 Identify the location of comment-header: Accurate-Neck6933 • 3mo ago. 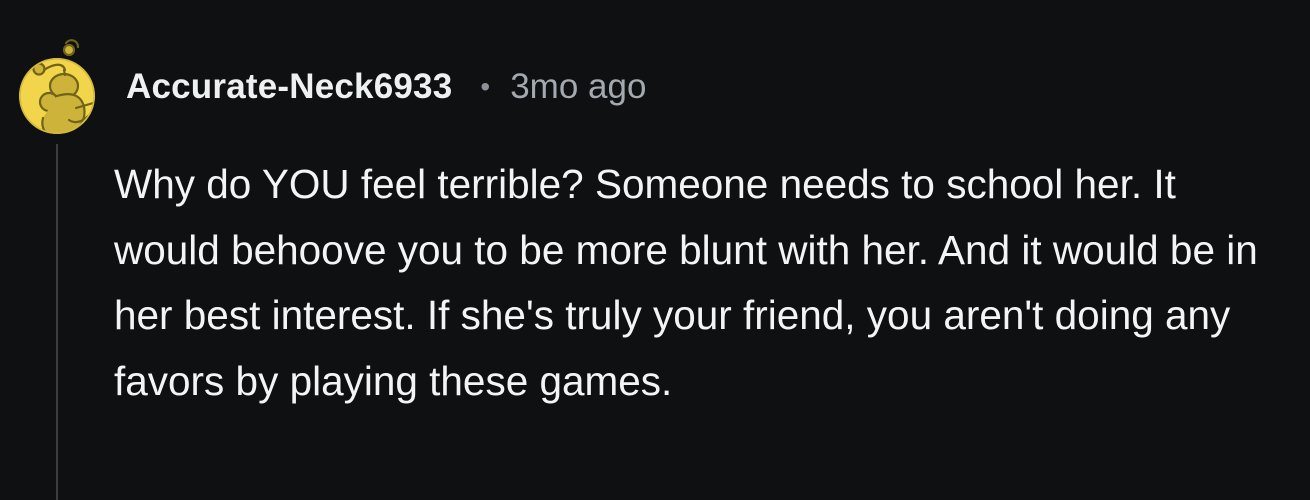
(386, 87).